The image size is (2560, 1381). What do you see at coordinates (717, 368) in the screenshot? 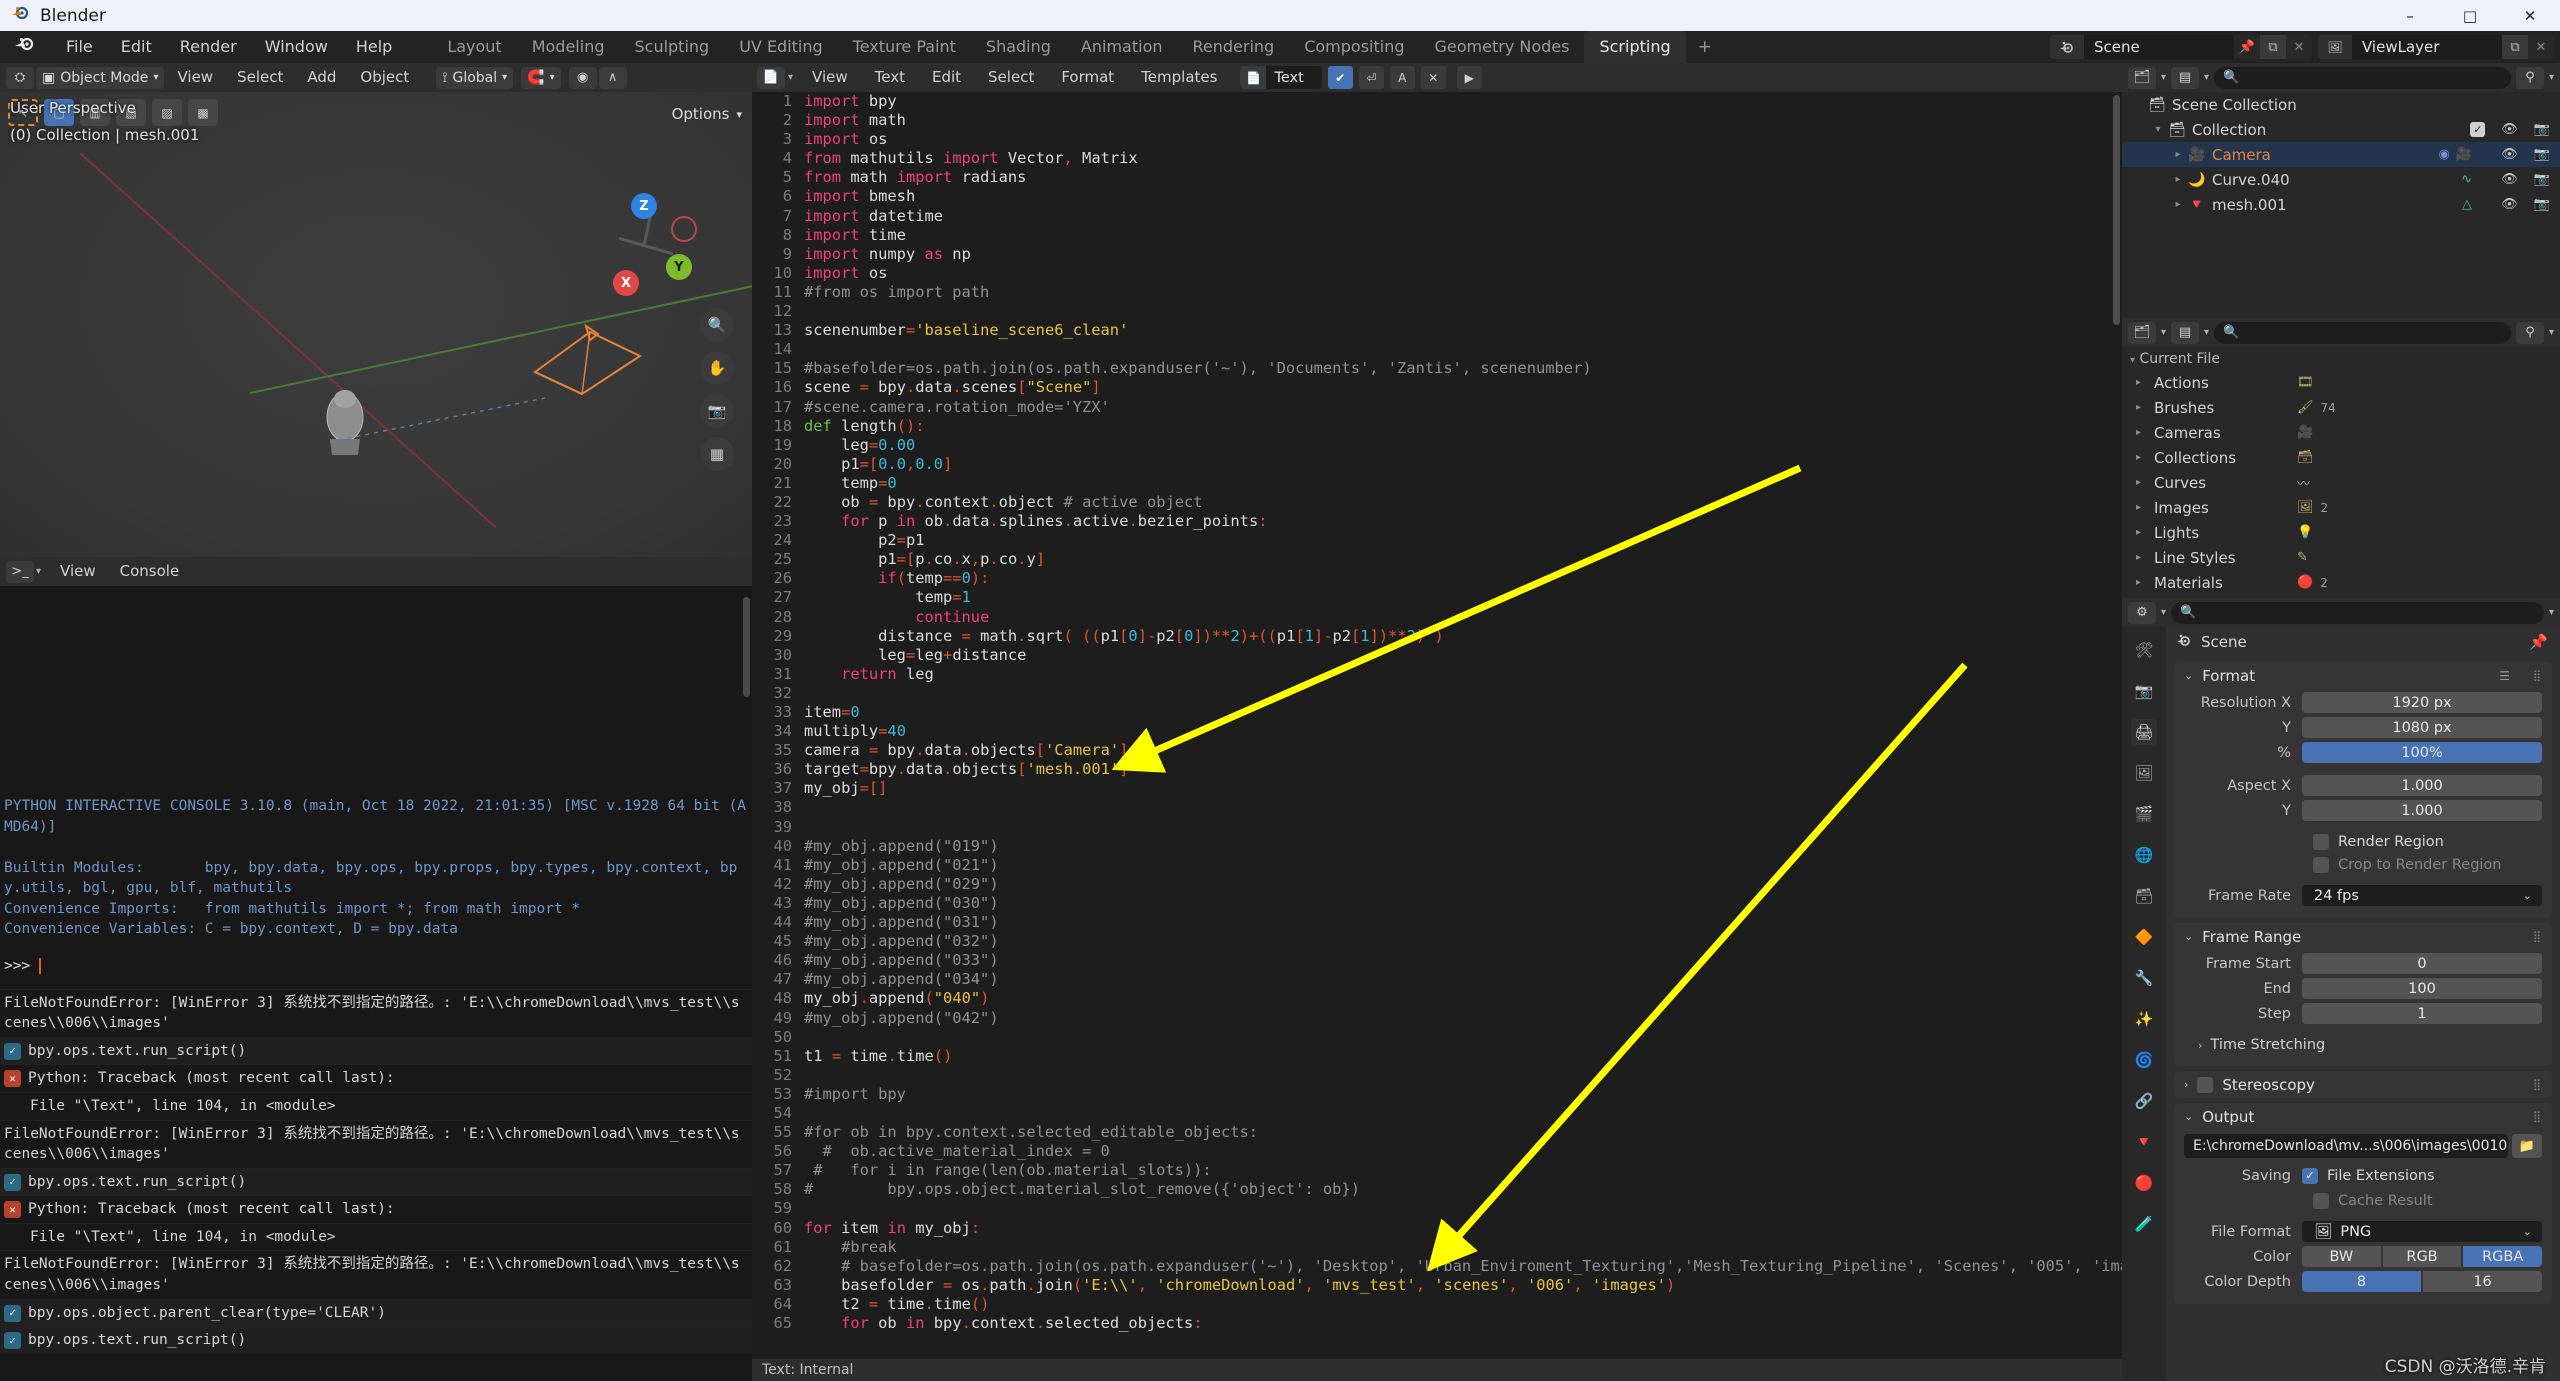
I see `hand-icon: ✋` at bounding box center [717, 368].